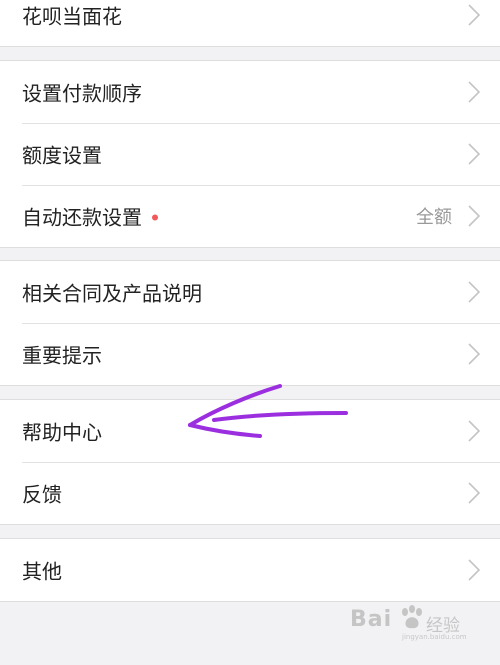  Describe the element at coordinates (90, 216) in the screenshot. I see `menu-item-label: 自动还款设置` at that location.